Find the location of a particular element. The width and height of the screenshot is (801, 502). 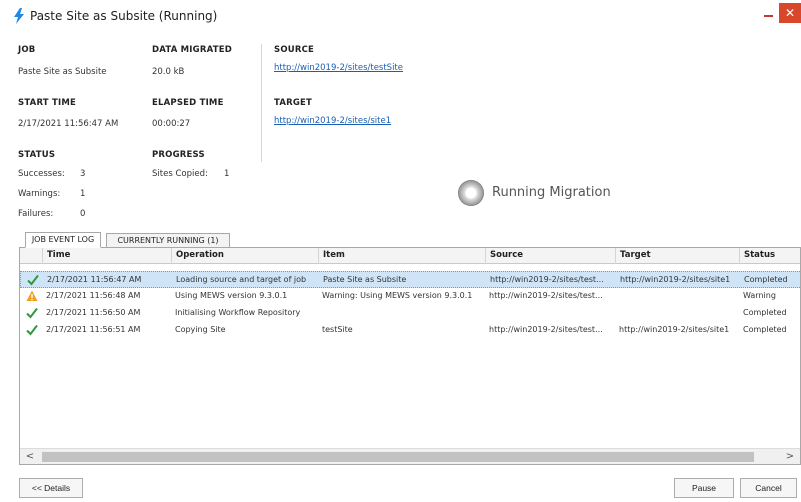

column-header-operation: Operation is located at coordinates (244, 256).